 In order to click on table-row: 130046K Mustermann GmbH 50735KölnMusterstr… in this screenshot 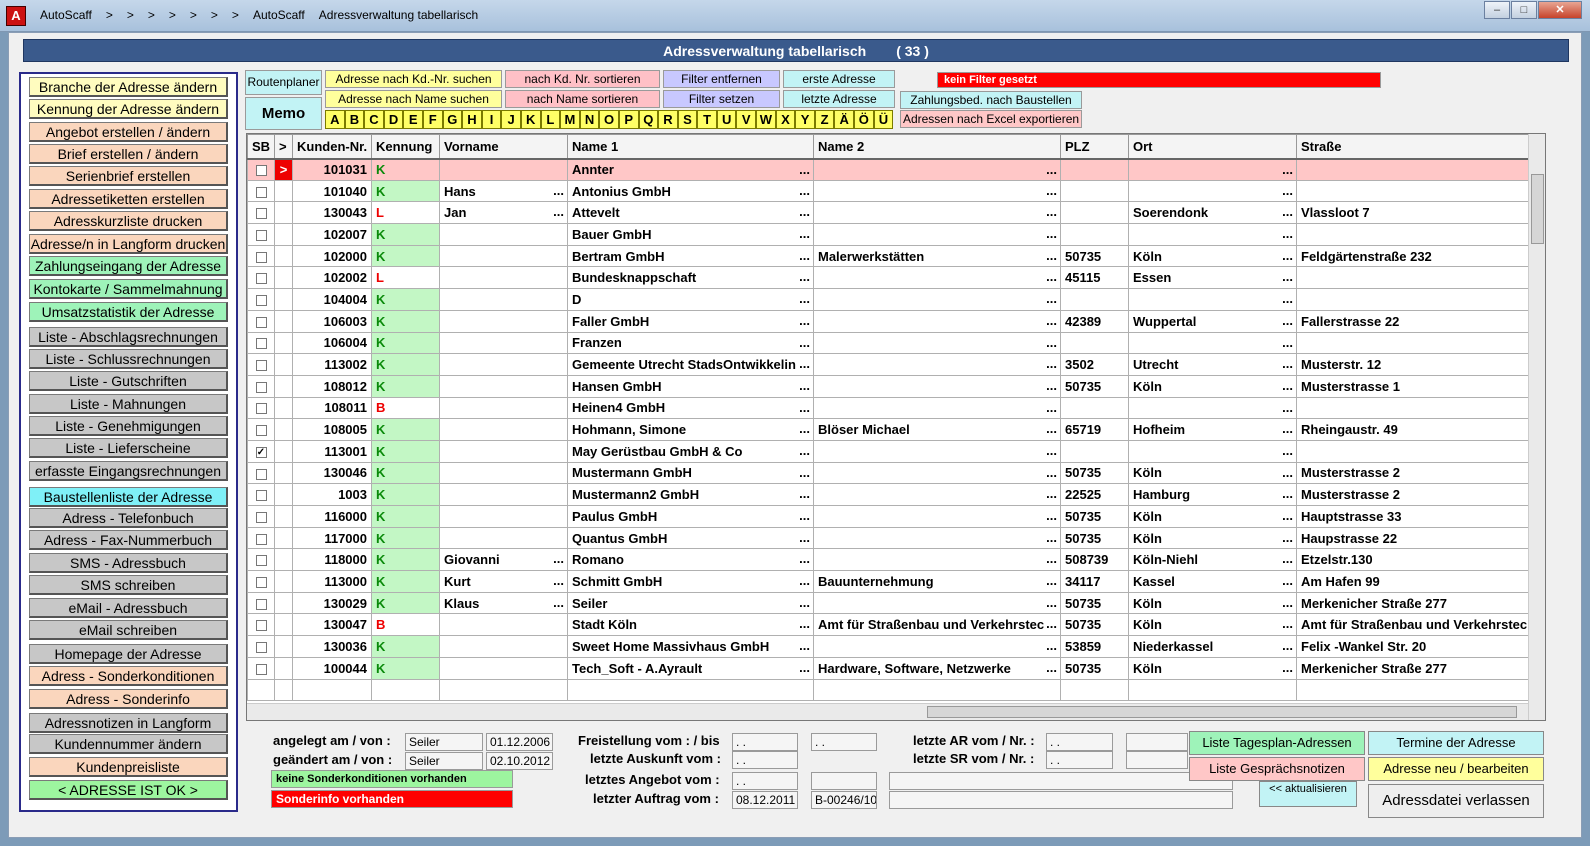, I will do `click(896, 473)`.